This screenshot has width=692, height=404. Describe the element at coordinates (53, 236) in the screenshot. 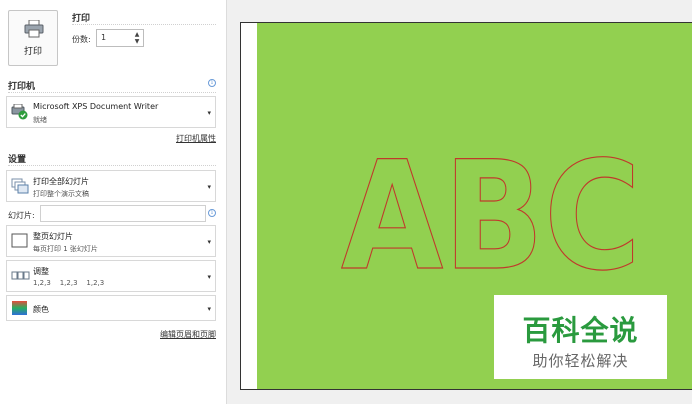

I see `layout-main: 整页幻灯片` at that location.